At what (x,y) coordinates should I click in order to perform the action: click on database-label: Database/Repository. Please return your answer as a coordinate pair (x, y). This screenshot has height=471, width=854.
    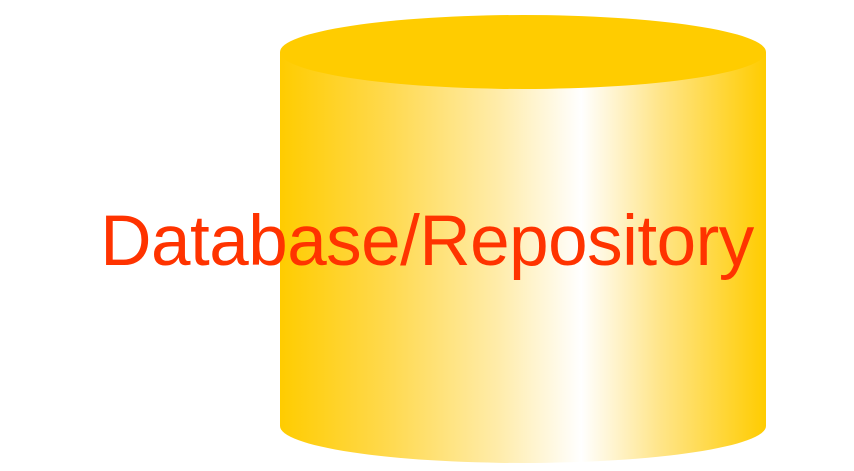
    Looking at the image, I should click on (427, 241).